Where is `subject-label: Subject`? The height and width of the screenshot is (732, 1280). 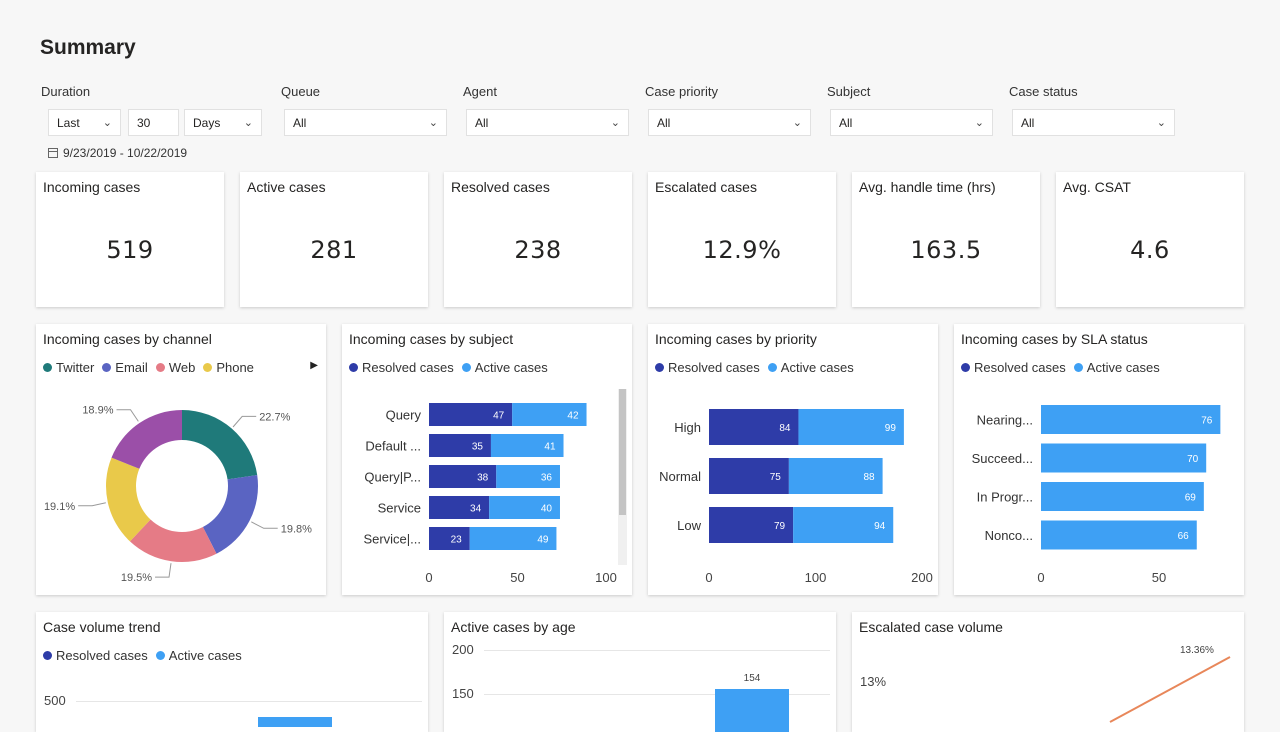
subject-label: Subject is located at coordinates (849, 91).